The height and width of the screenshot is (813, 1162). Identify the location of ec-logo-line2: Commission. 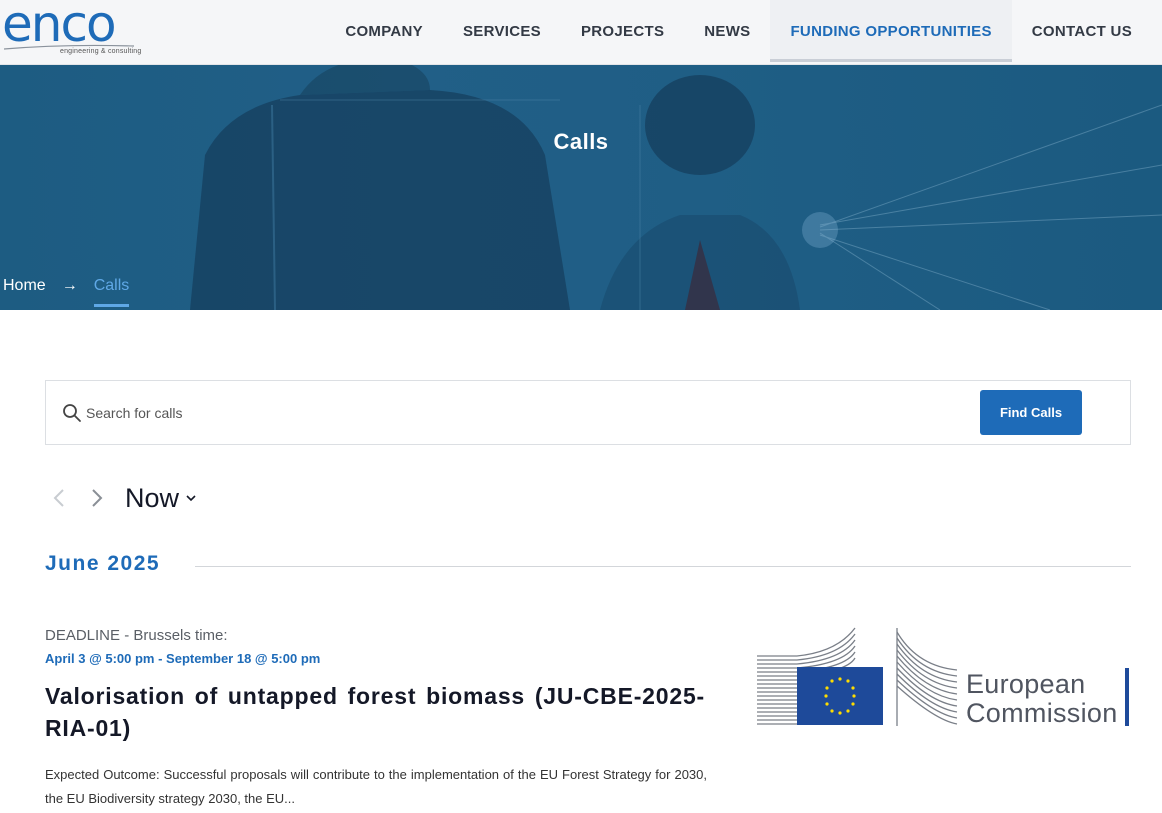
(1042, 713).